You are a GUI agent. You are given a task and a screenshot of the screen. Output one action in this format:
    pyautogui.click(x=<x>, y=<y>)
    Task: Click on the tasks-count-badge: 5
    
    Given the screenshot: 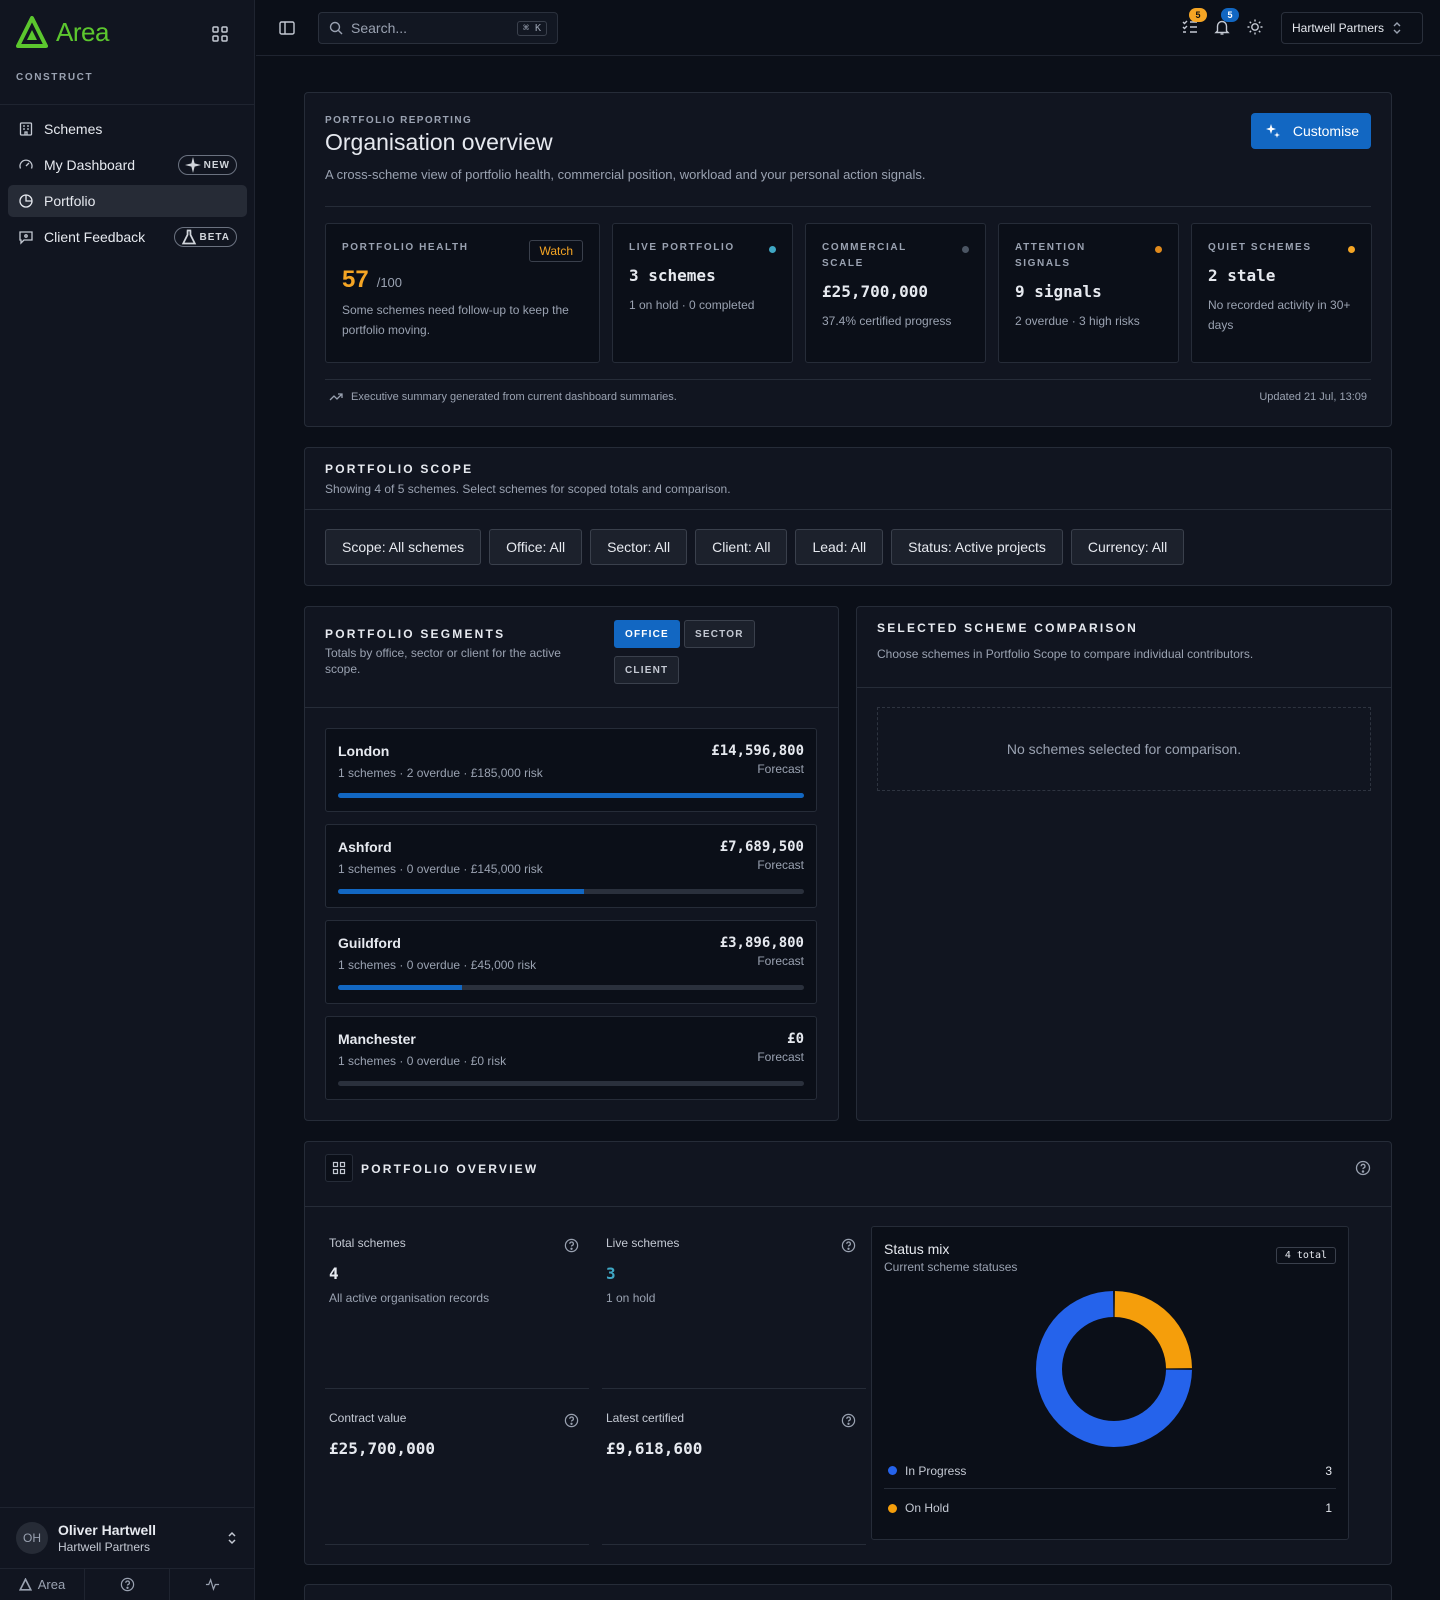 What is the action you would take?
    pyautogui.click(x=1198, y=15)
    